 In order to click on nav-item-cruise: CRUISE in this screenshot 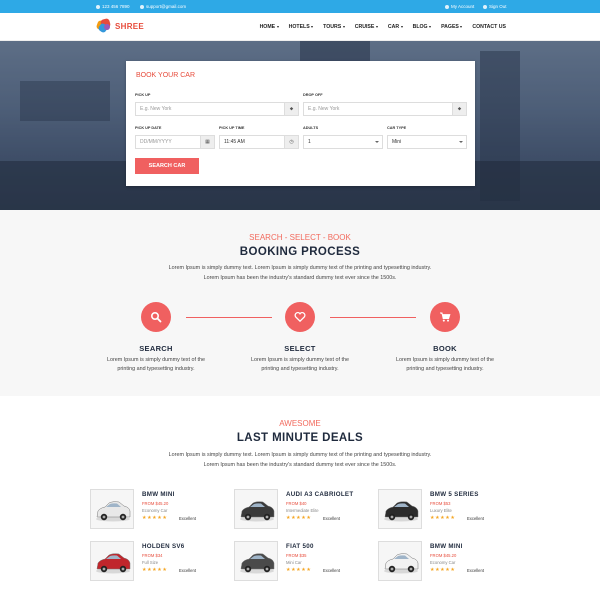, I will do `click(366, 27)`.